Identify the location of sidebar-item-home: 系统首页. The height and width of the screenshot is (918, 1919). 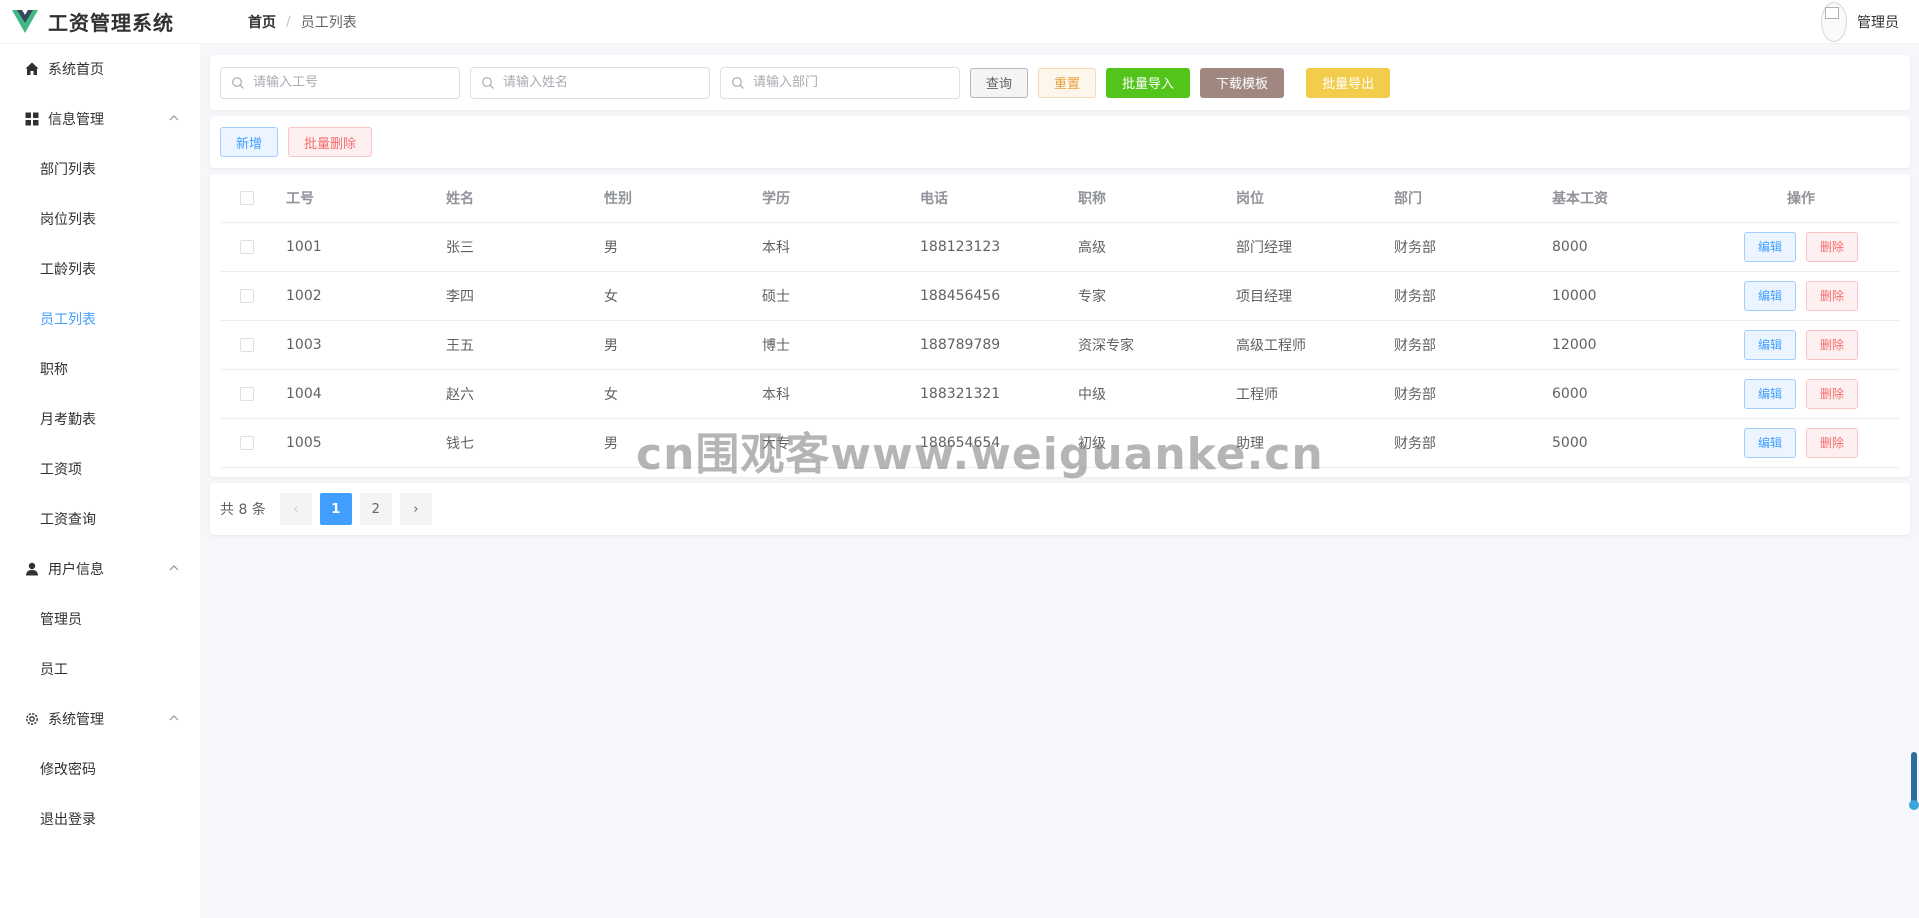
(100, 69).